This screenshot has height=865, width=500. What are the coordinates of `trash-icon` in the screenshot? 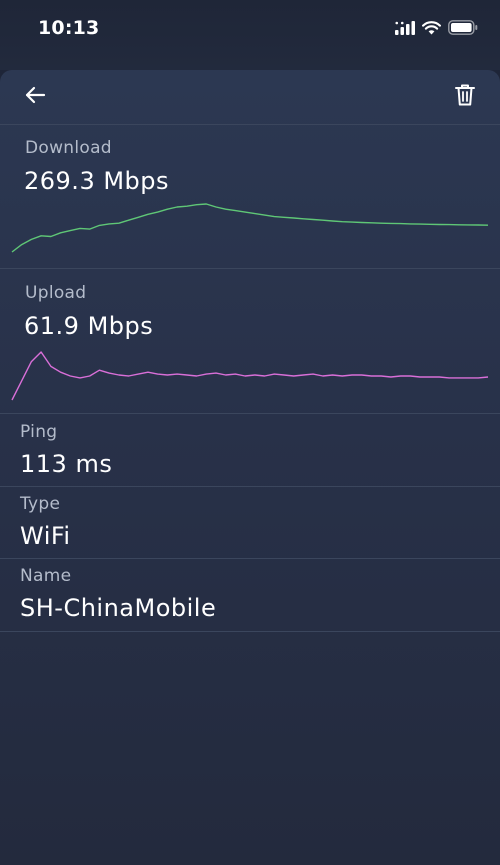 It's located at (465, 97).